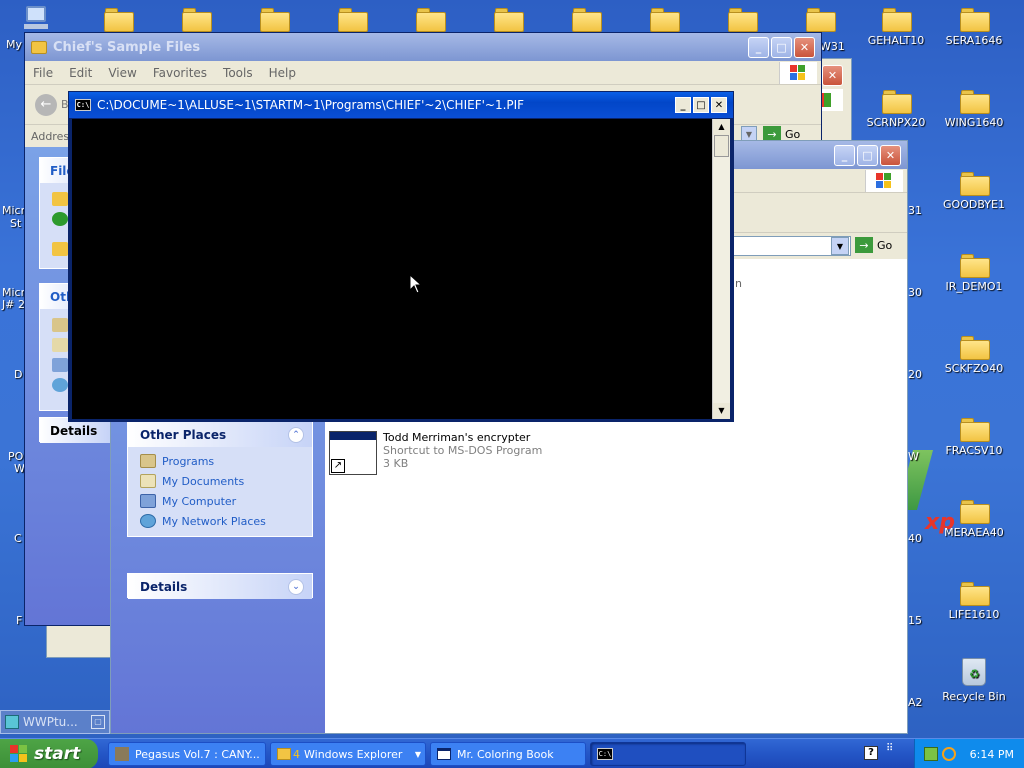 This screenshot has width=1024, height=768. I want to click on window-titlebar: Chief's Sample Files _ □ ✕, so click(423, 47).